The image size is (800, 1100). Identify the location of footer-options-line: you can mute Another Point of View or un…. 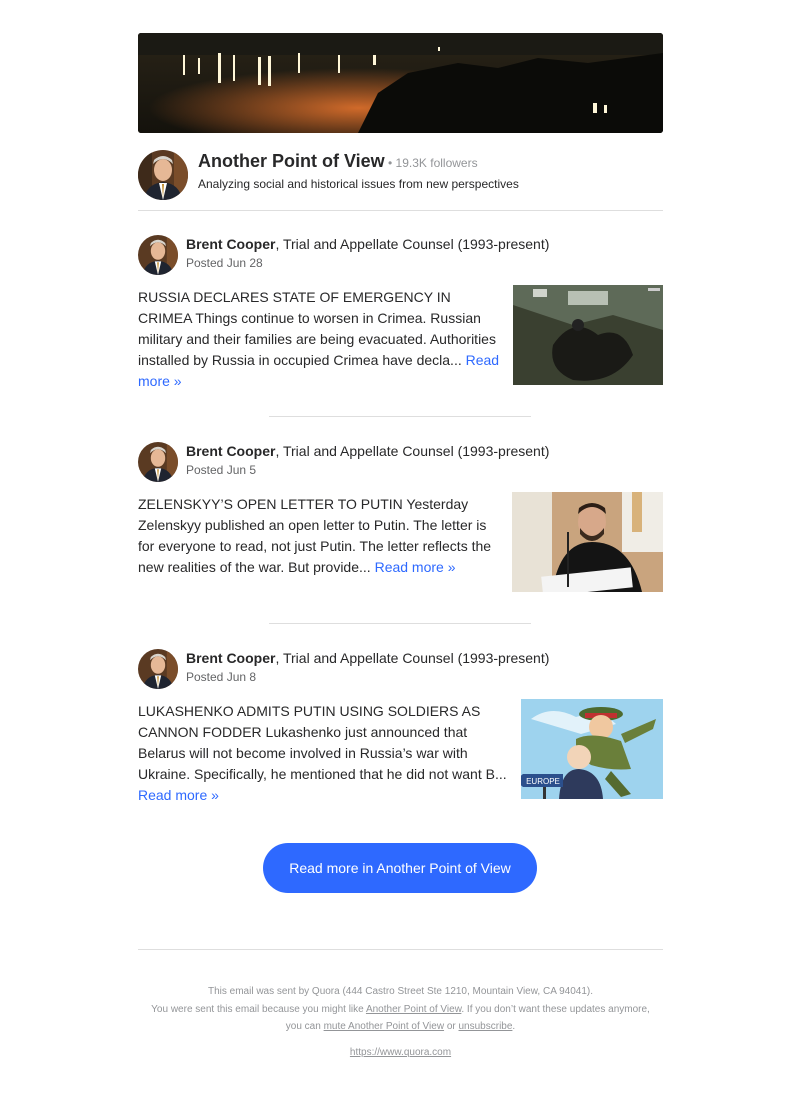
(400, 1027).